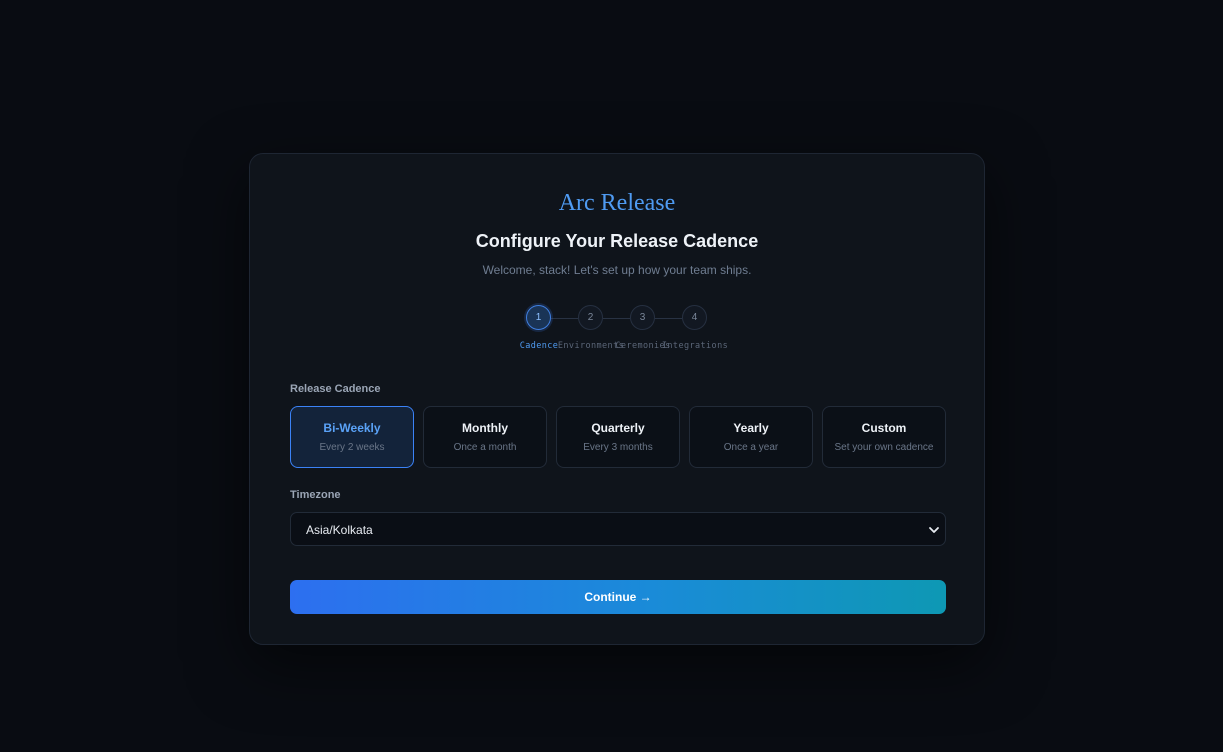  What do you see at coordinates (352, 428) in the screenshot?
I see `option-title: Bi-Weekly` at bounding box center [352, 428].